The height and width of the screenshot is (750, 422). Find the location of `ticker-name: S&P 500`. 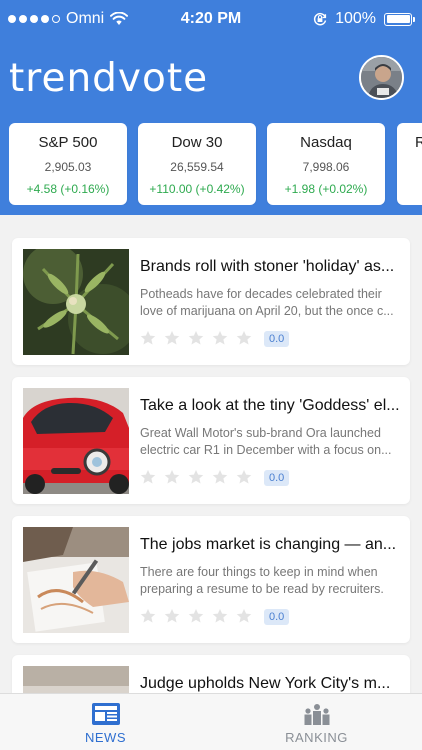

ticker-name: S&P 500 is located at coordinates (68, 142).